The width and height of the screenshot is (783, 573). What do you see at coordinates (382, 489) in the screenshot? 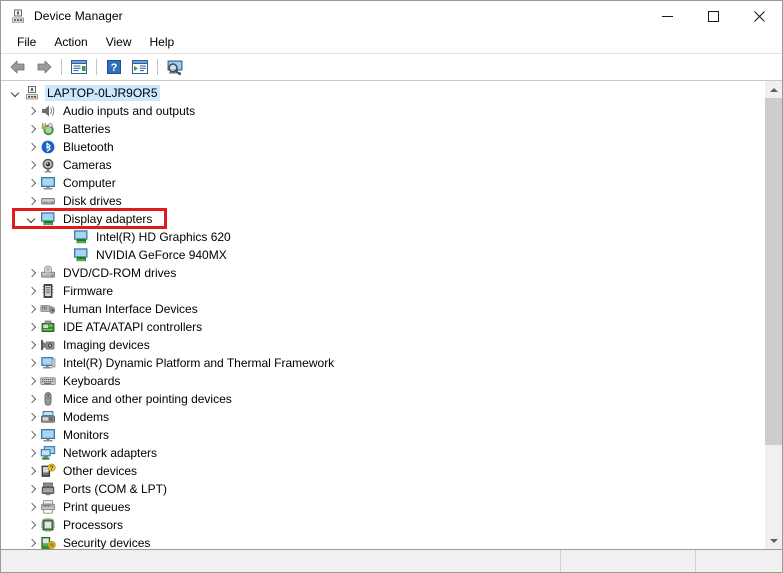
I see `tree-item: Ports (COM & LPT)` at bounding box center [382, 489].